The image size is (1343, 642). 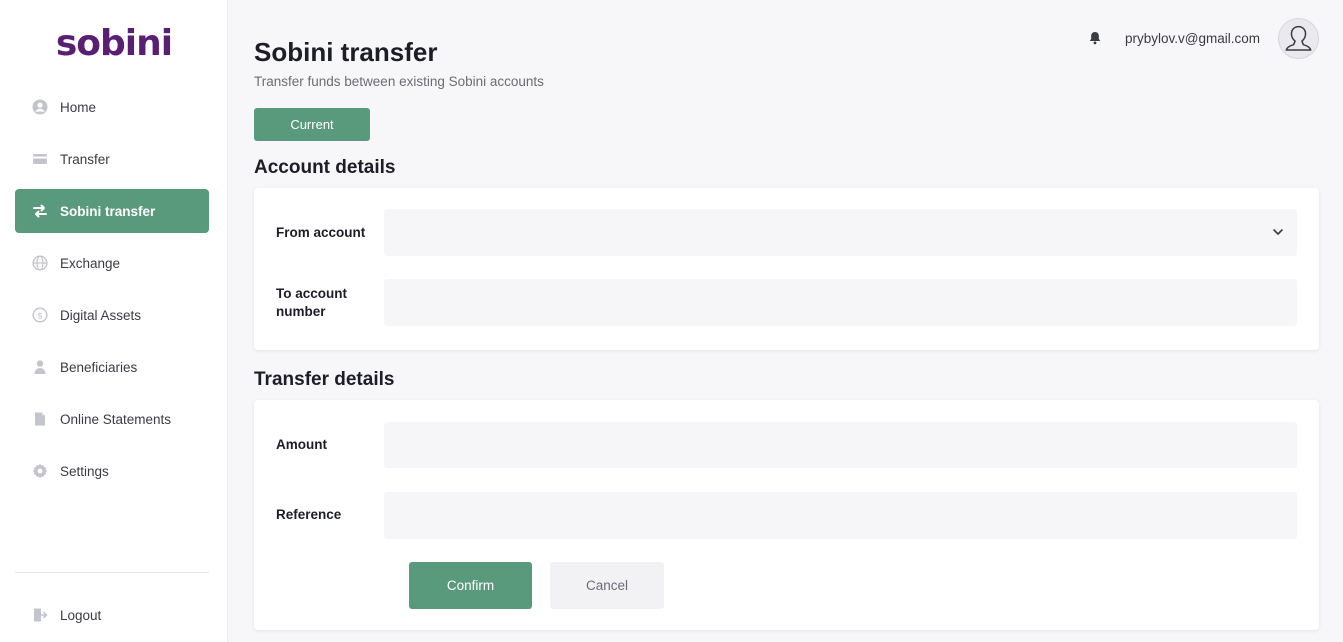 What do you see at coordinates (312, 124) in the screenshot?
I see `tab-current: Current` at bounding box center [312, 124].